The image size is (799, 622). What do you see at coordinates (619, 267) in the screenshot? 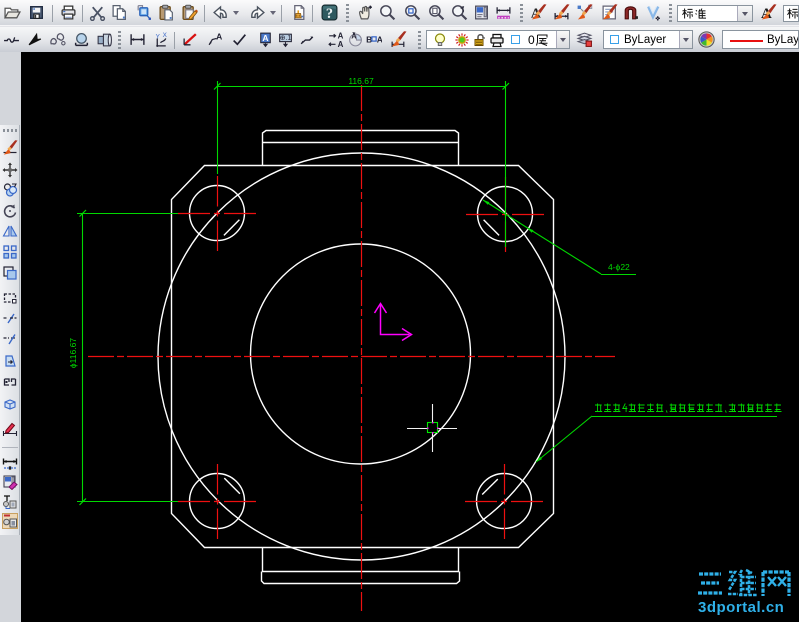
I see `svg-text: 4-ϕ22` at bounding box center [619, 267].